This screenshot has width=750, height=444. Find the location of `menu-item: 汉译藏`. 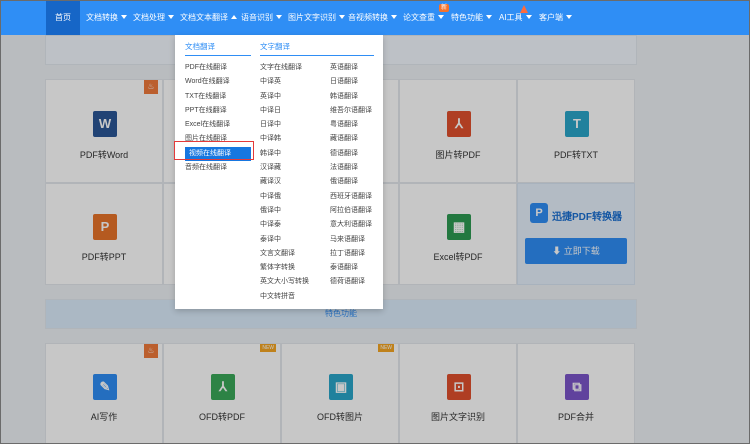

menu-item: 汉译藏 is located at coordinates (290, 168).